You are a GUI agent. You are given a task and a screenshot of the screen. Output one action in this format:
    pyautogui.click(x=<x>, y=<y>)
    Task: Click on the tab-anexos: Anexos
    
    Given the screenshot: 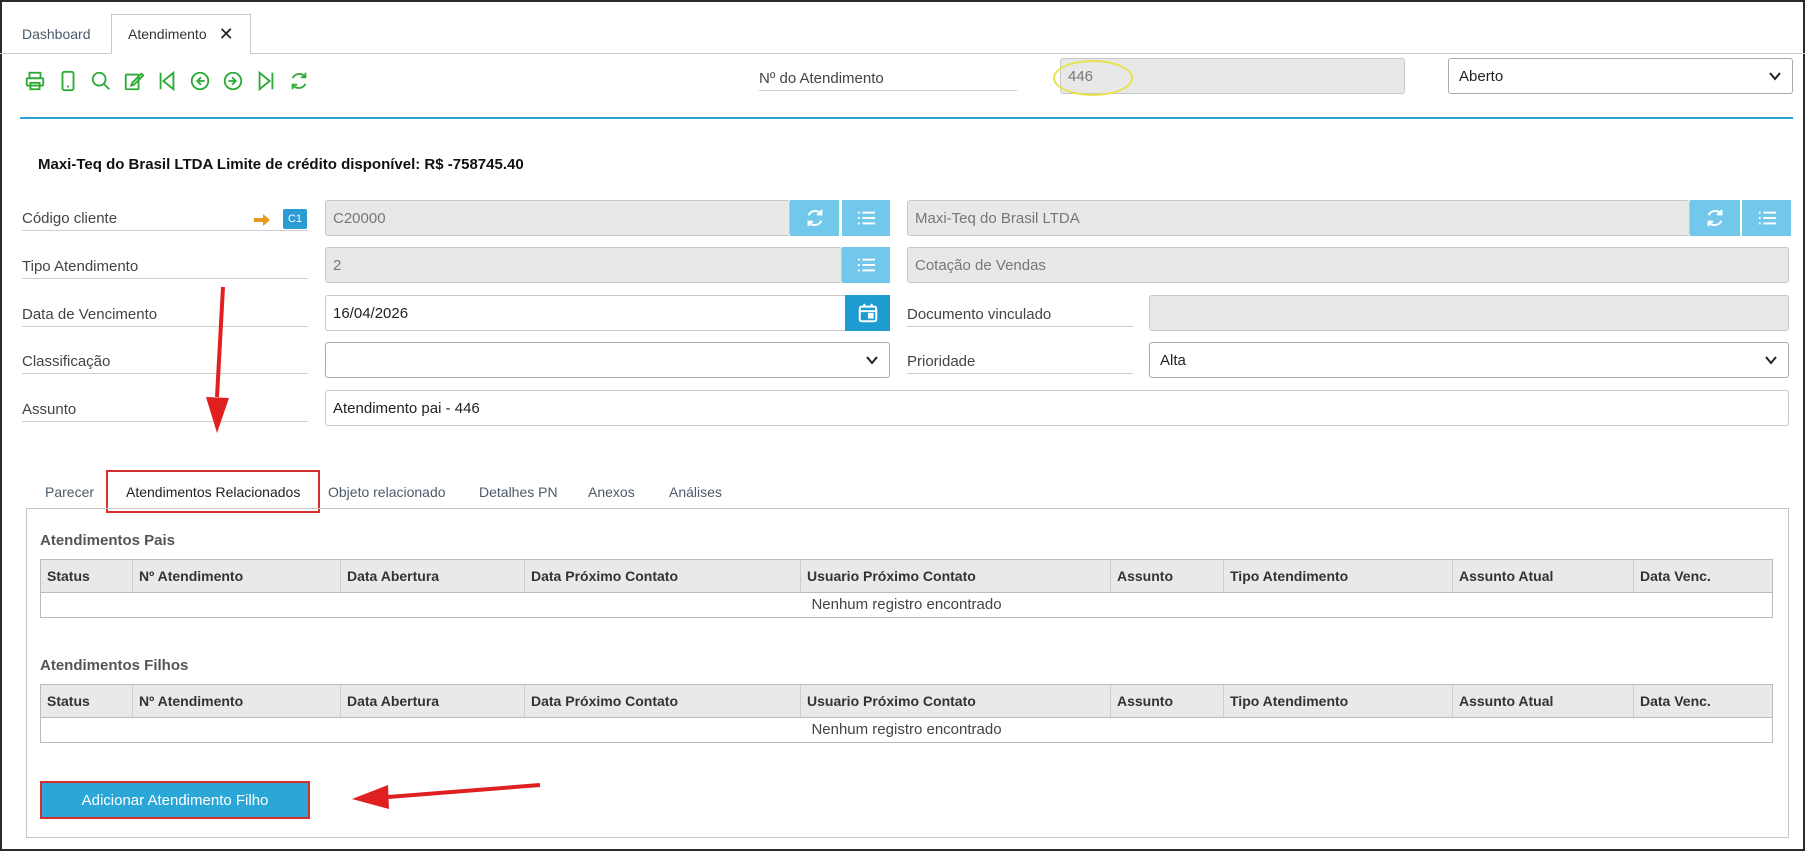 What is the action you would take?
    pyautogui.click(x=611, y=492)
    